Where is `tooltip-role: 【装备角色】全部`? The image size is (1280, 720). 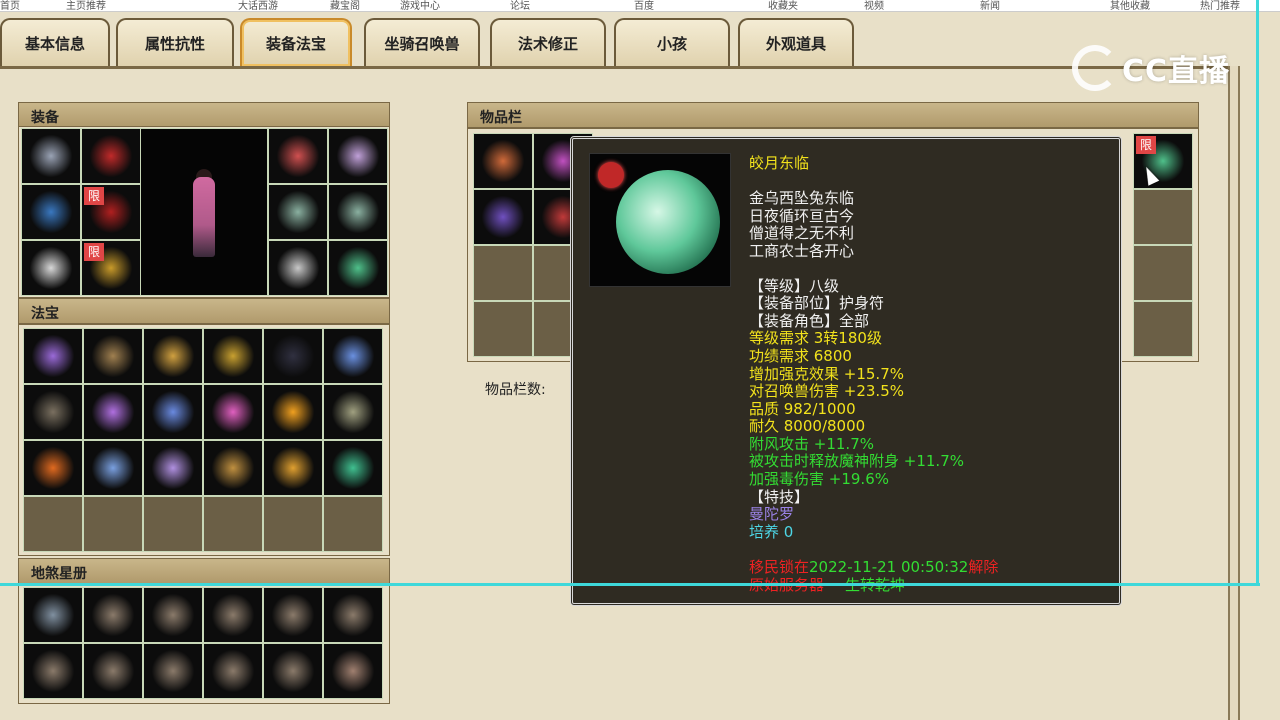 tooltip-role: 【装备角色】全部 is located at coordinates (809, 321).